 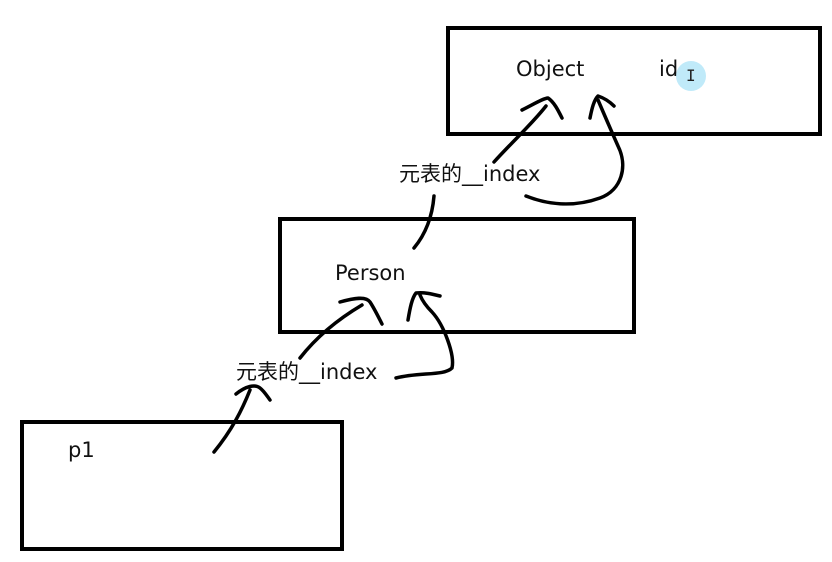 I want to click on arrow-person-index-loop, so click(x=424, y=336).